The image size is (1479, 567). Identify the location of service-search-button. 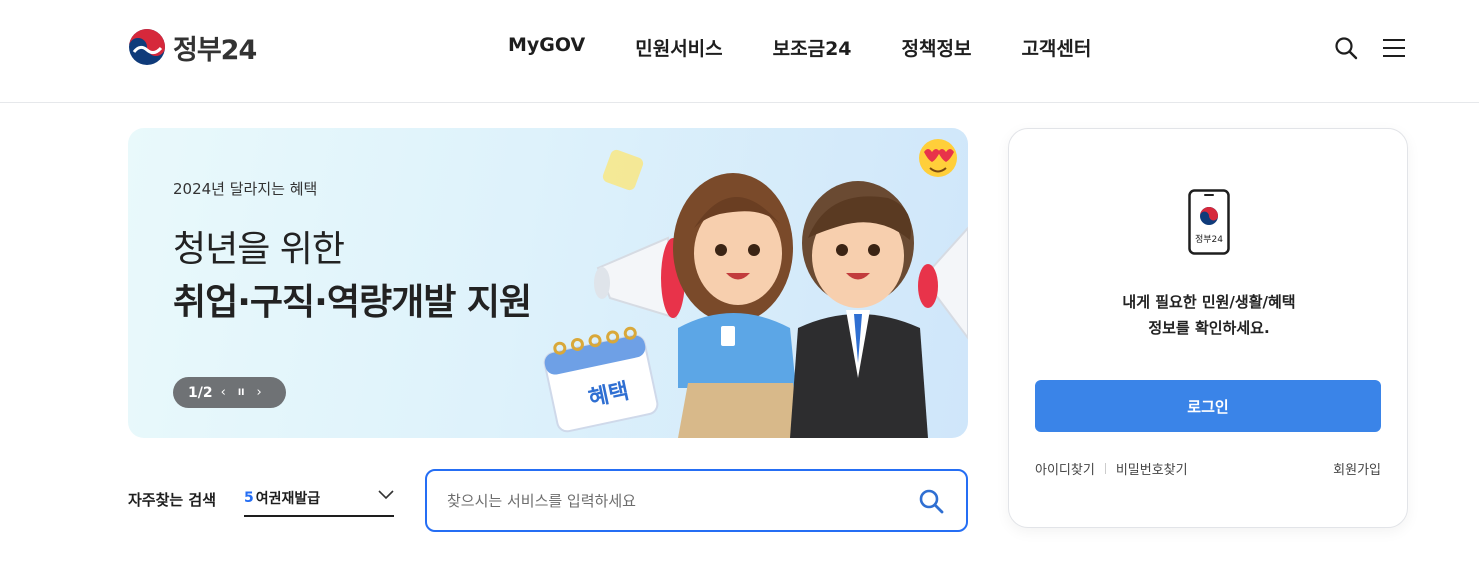
(931, 501).